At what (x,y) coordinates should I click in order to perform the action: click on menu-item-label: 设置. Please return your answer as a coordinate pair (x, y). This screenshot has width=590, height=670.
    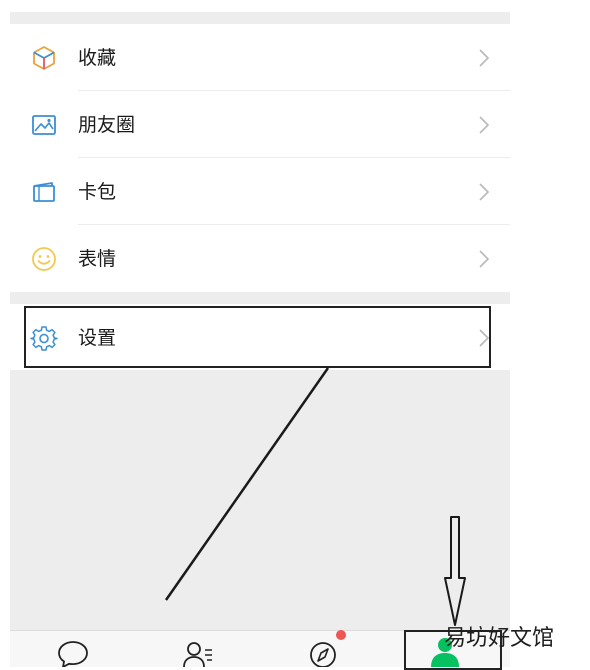
    Looking at the image, I should click on (97, 338).